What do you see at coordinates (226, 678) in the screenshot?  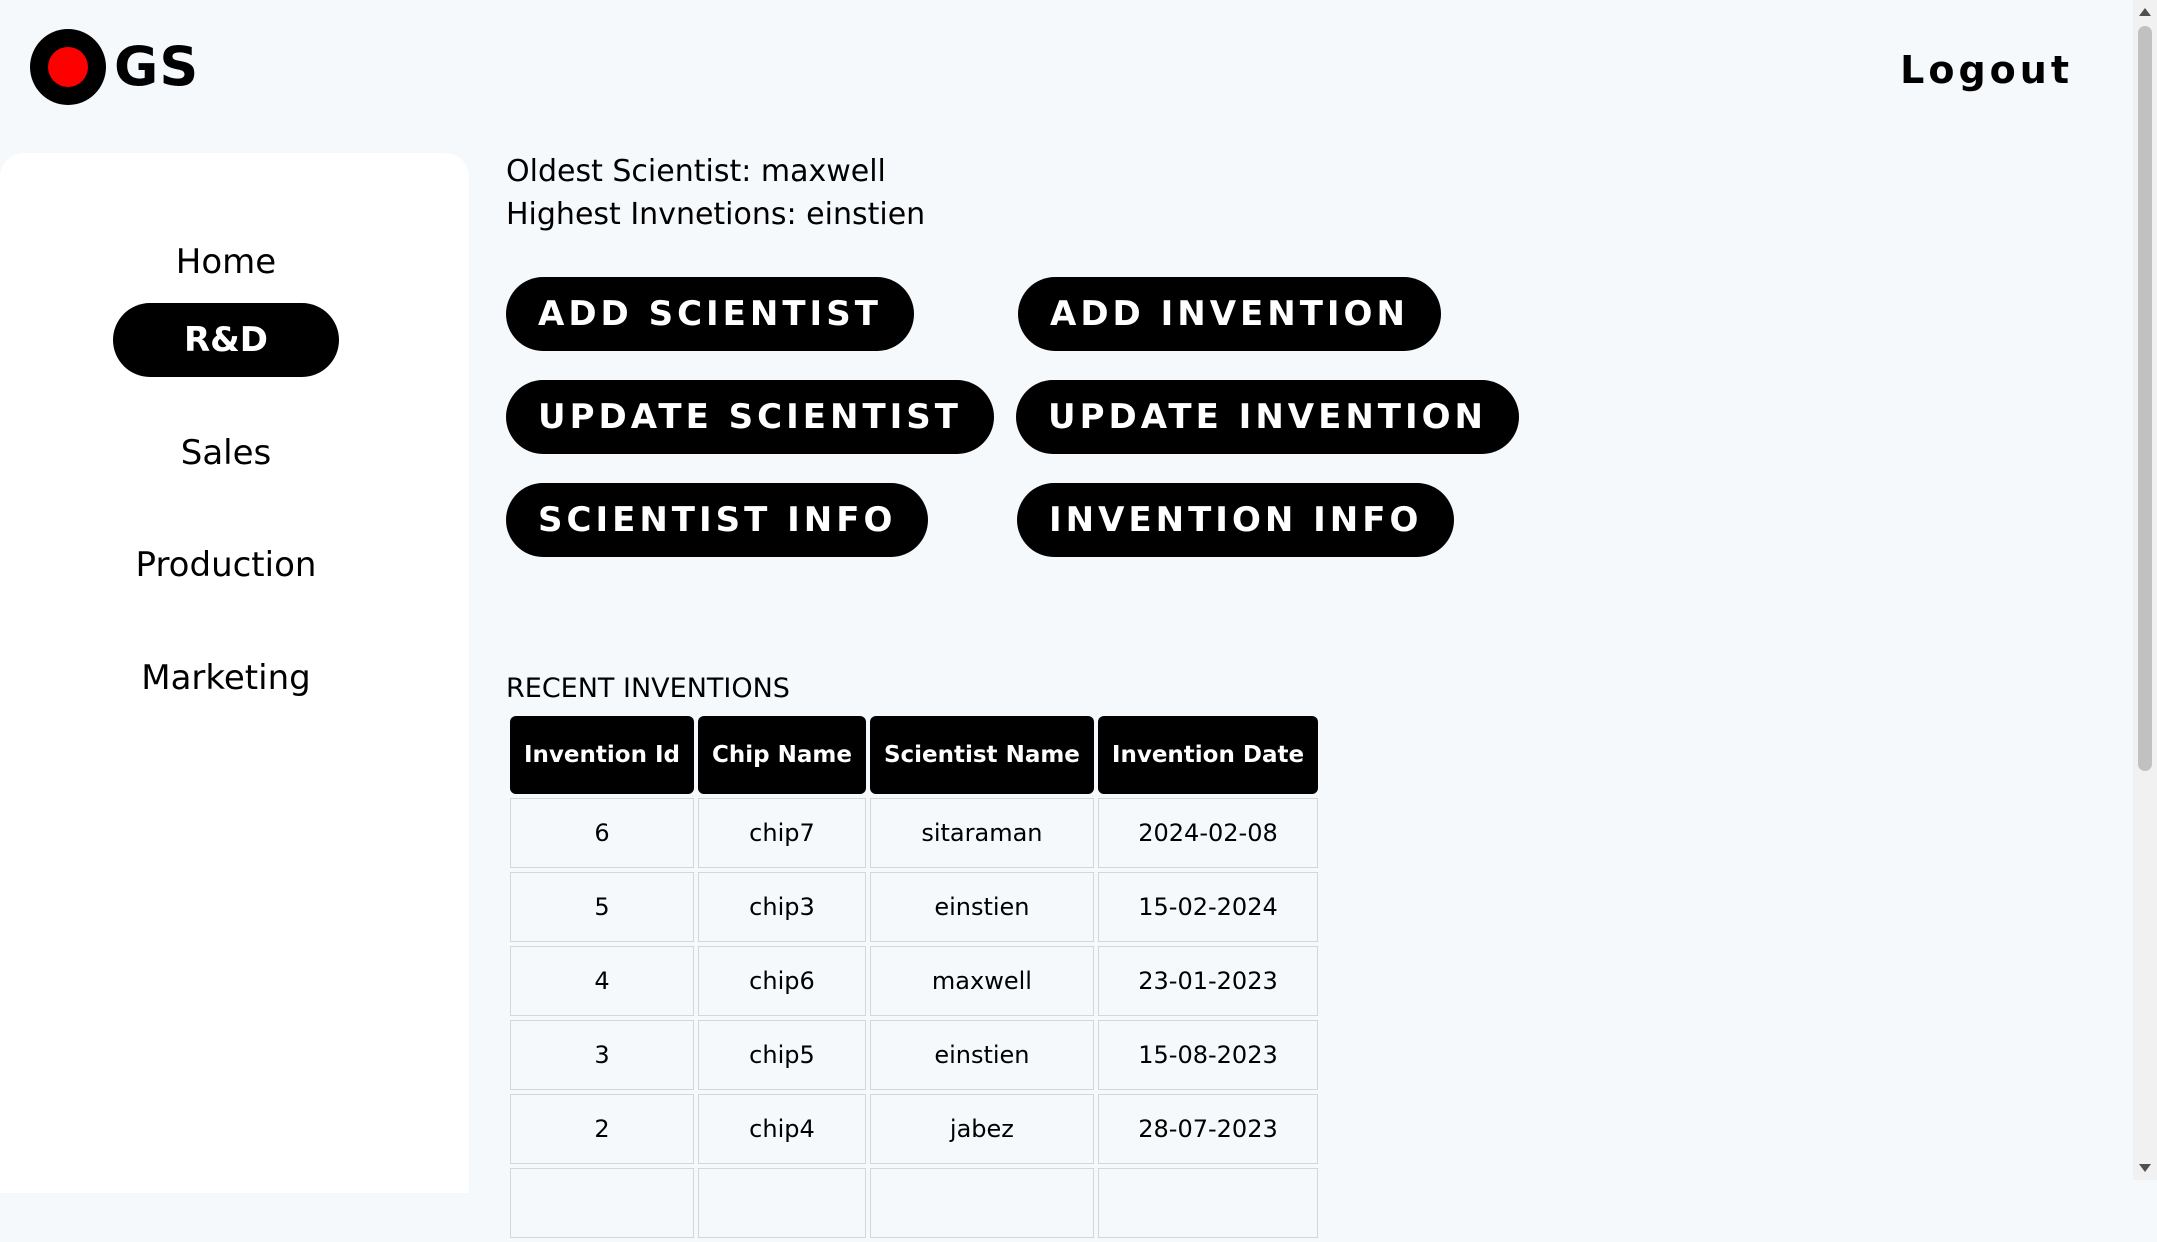 I see `sidebar-item-marketing: Marketing` at bounding box center [226, 678].